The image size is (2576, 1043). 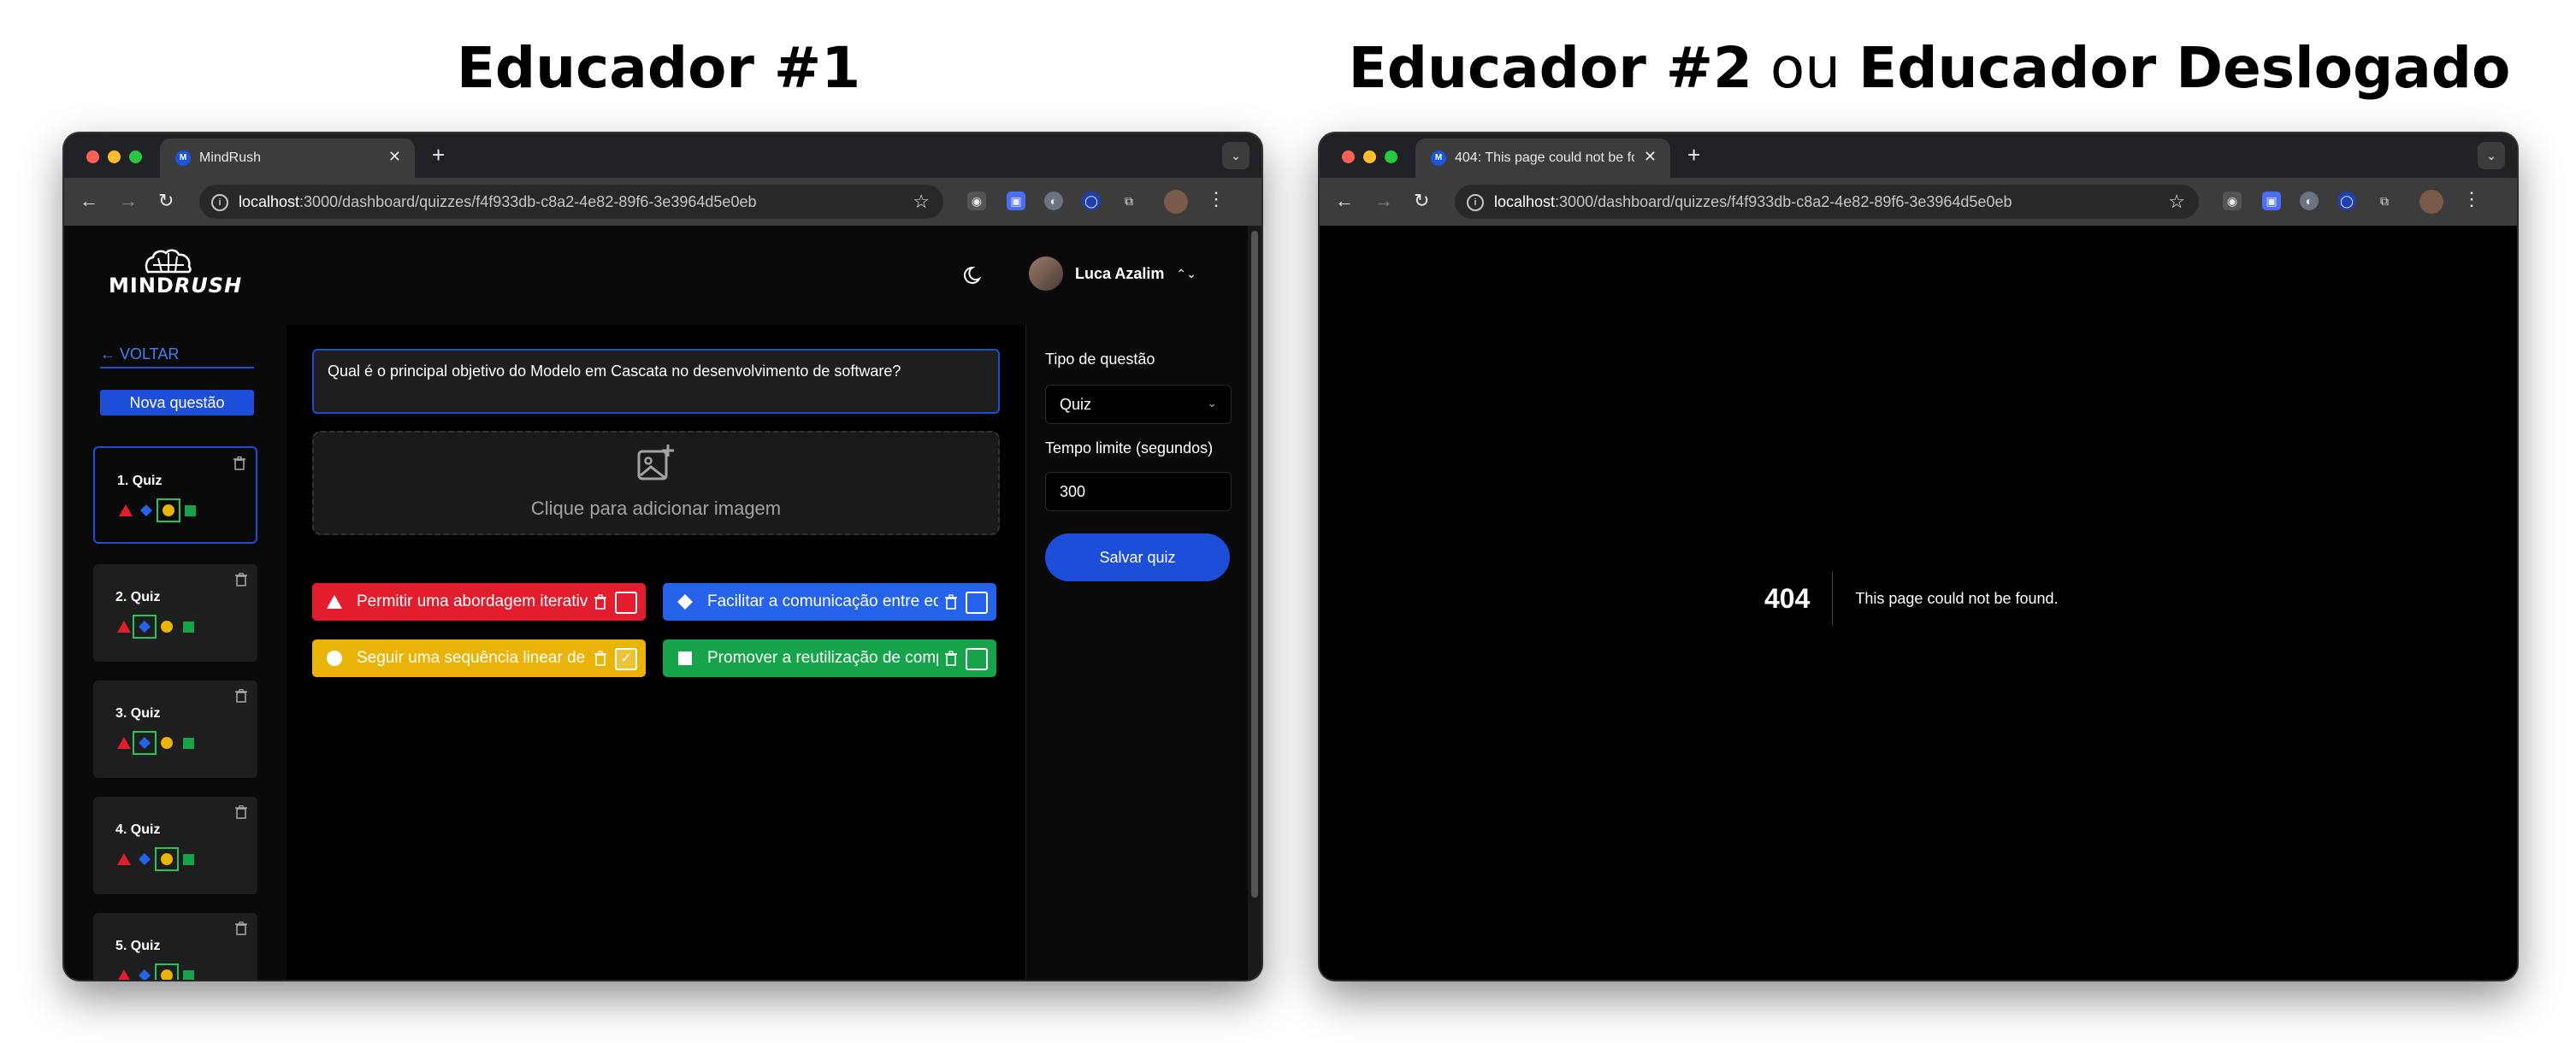 I want to click on new-question-button: Nova questão, so click(x=177, y=402).